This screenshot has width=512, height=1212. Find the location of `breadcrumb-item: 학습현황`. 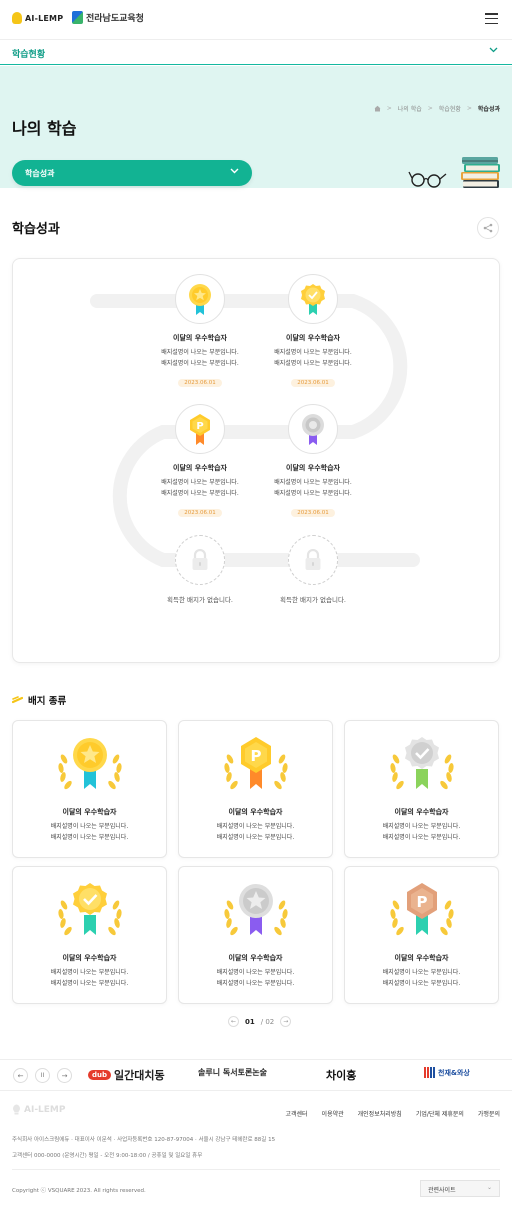

breadcrumb-item: 학습현황 is located at coordinates (450, 108).